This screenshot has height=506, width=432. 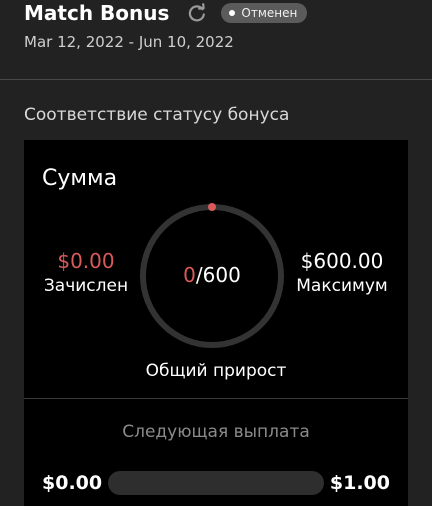 I want to click on refresh-icon, so click(x=197, y=12).